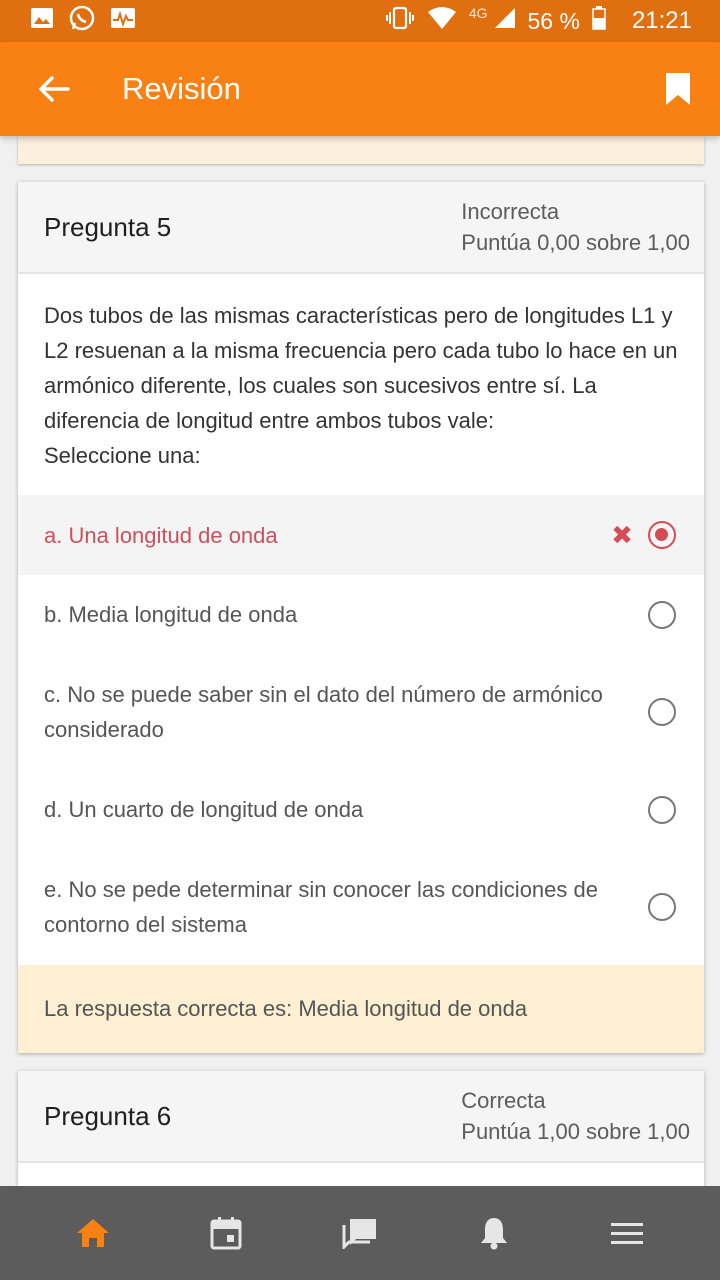 This screenshot has height=1280, width=720. I want to click on activity-icon, so click(123, 21).